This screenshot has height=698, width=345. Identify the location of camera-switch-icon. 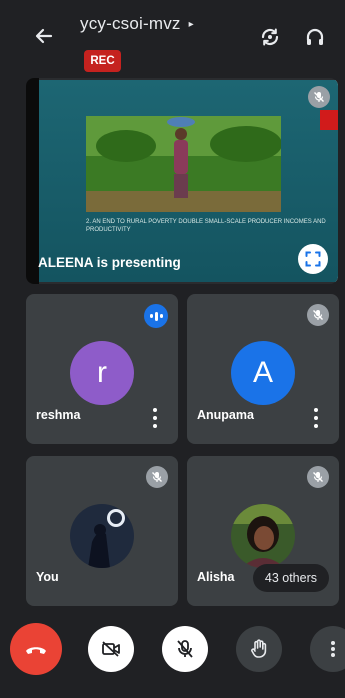
(270, 37).